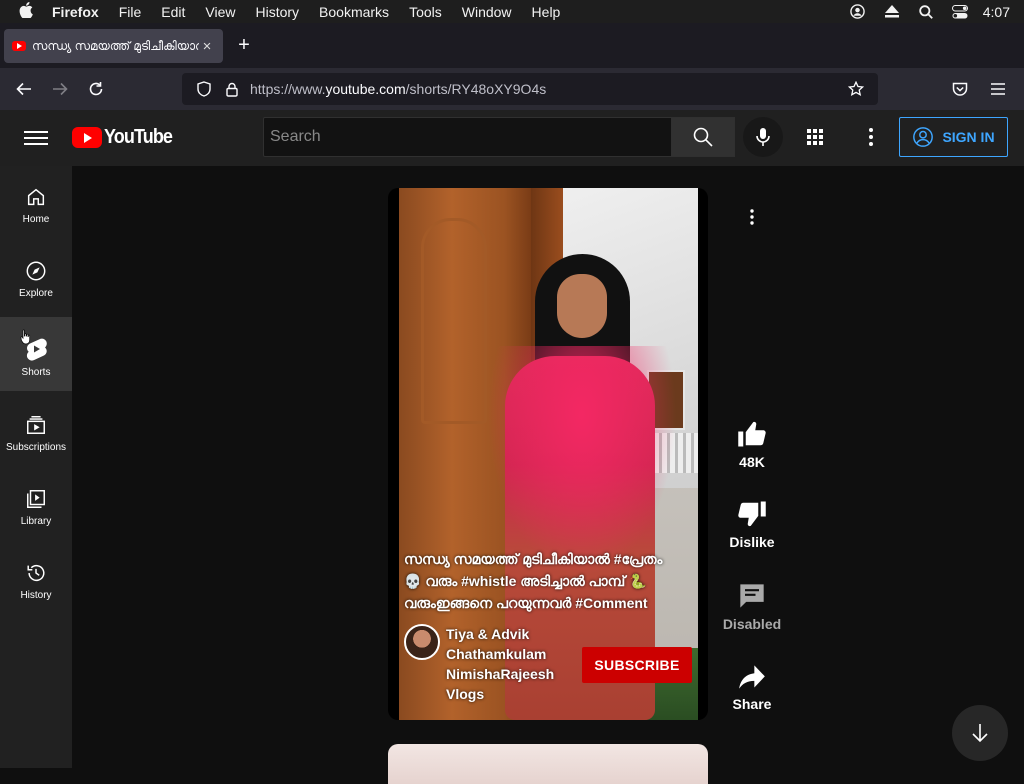 Image resolution: width=1024 pixels, height=784 pixels. I want to click on voice-search-button, so click(763, 137).